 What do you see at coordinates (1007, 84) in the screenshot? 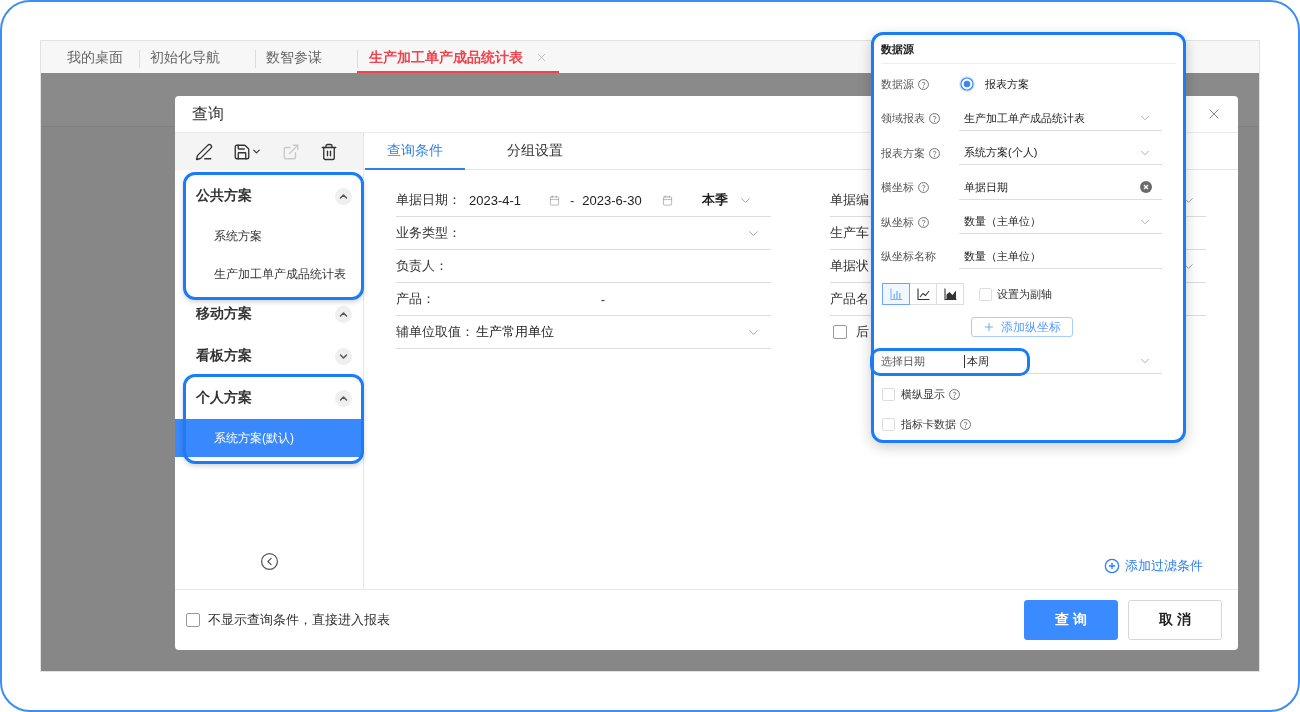
I see `radio-label: 报表方案` at bounding box center [1007, 84].